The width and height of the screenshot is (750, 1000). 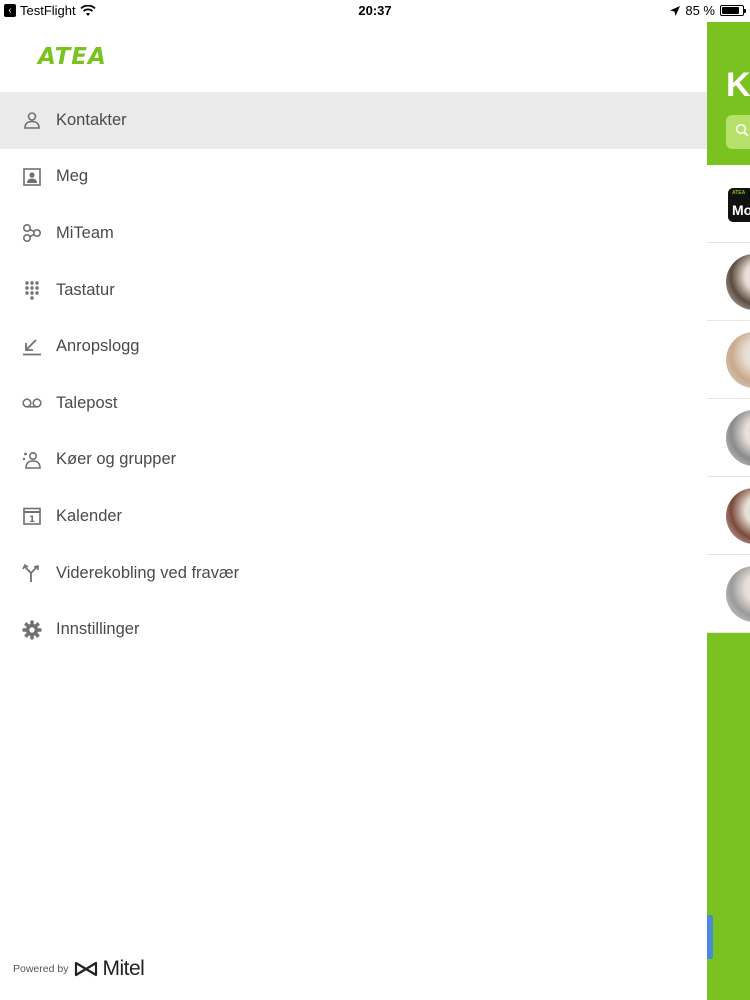 What do you see at coordinates (32, 177) in the screenshot?
I see `profile-card-icon` at bounding box center [32, 177].